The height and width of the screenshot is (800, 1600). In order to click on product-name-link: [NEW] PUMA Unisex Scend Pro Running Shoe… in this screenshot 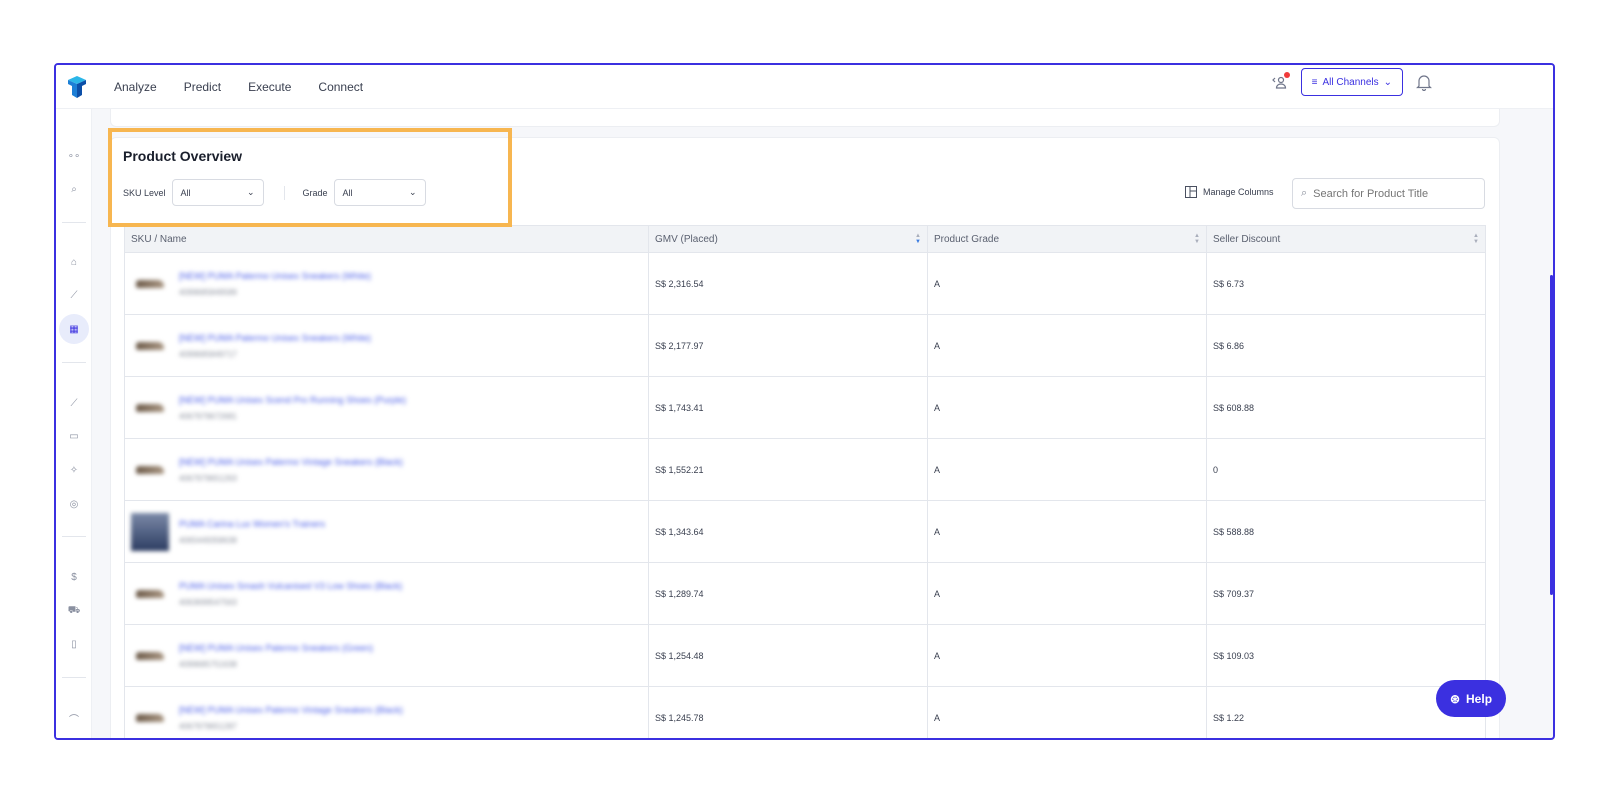, I will do `click(292, 400)`.